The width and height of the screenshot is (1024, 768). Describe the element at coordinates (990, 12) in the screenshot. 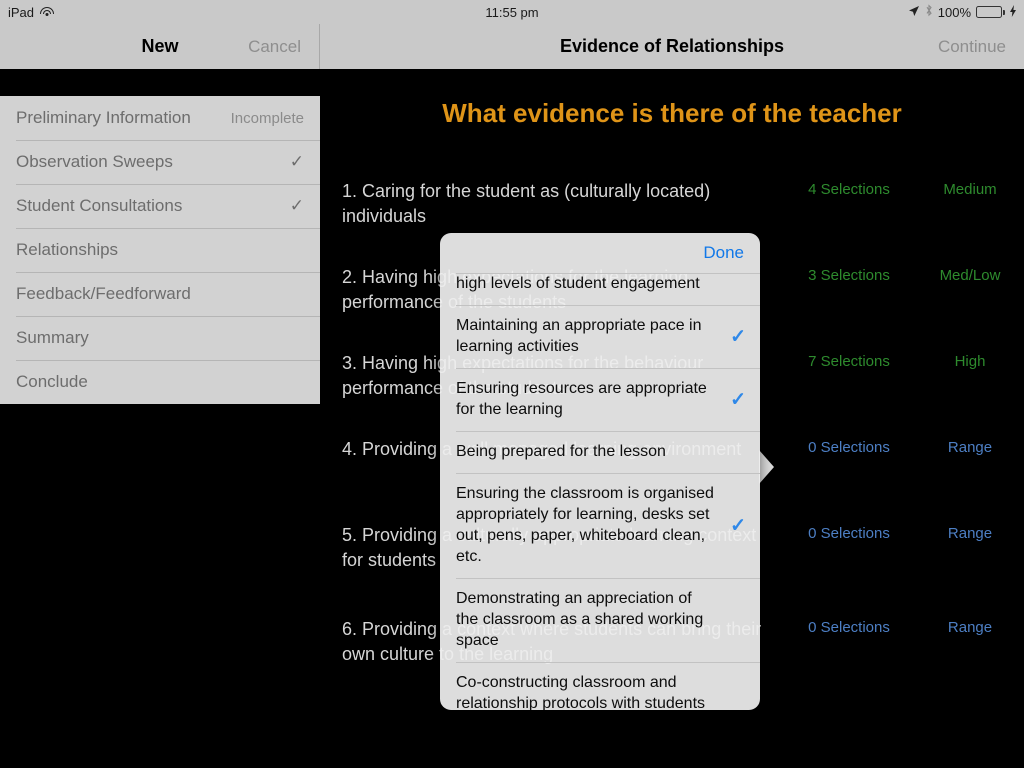

I see `battery-full-icon` at that location.